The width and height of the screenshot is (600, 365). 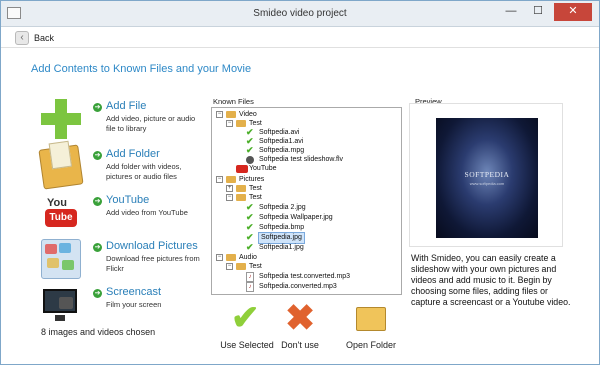 What do you see at coordinates (126, 106) in the screenshot?
I see `add-file-label: Add File` at bounding box center [126, 106].